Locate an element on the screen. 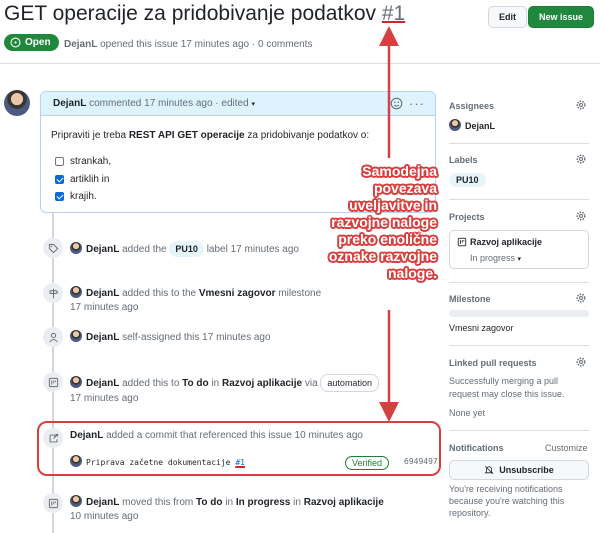 The image size is (600, 533). assignee-item: DejanL is located at coordinates (472, 125).